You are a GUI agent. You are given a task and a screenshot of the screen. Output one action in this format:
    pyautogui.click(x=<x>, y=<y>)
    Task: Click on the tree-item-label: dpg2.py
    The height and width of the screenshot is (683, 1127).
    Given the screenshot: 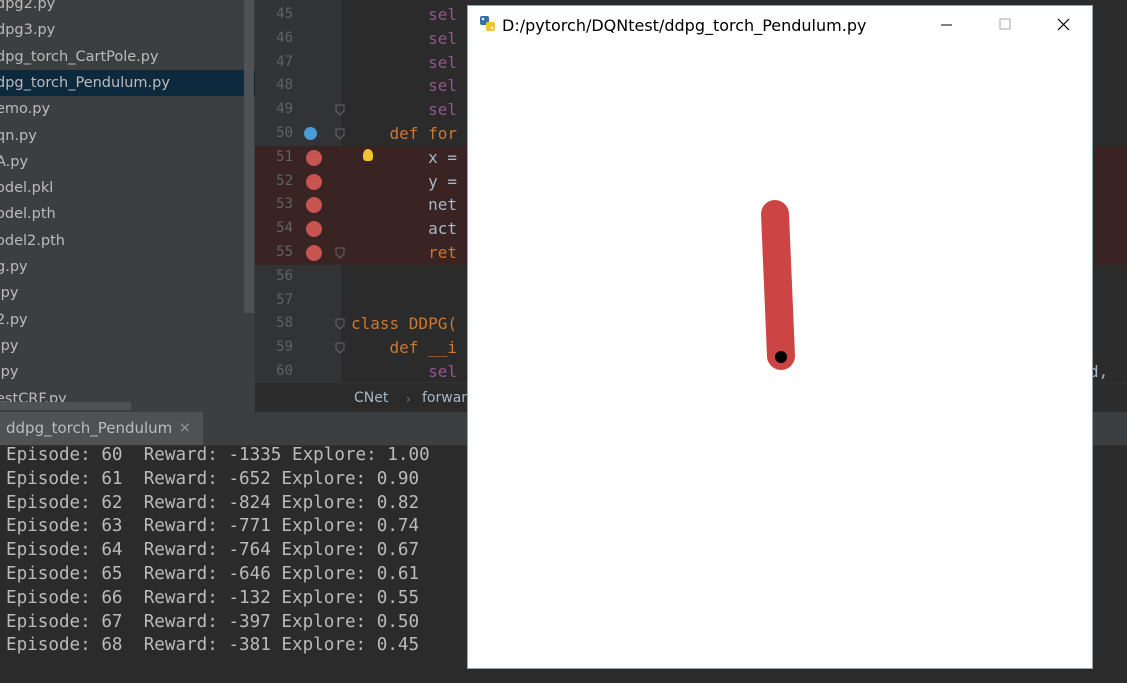 What is the action you would take?
    pyautogui.click(x=28, y=6)
    